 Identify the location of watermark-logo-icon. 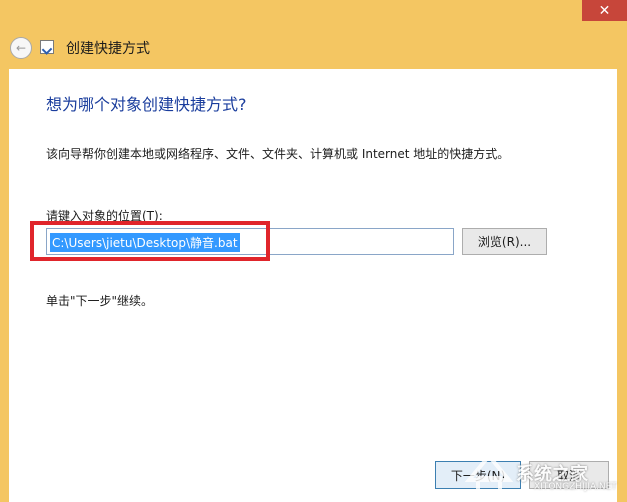
(489, 473).